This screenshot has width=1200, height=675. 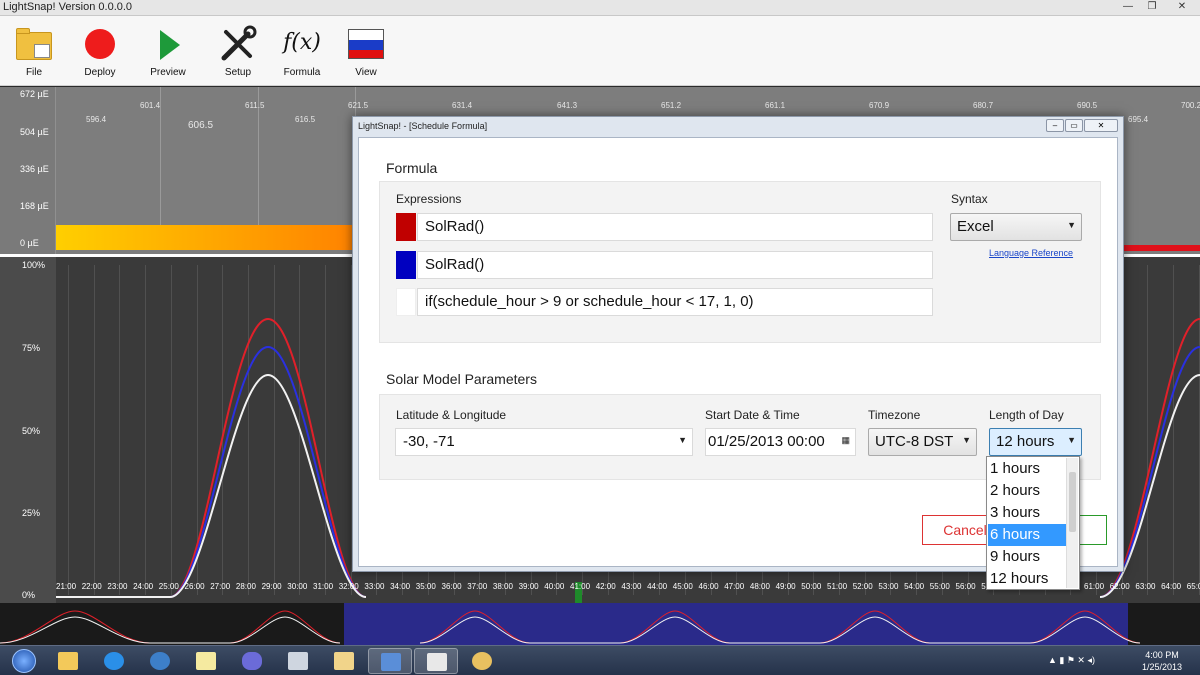 What do you see at coordinates (1101, 125) in the screenshot?
I see `dialog-close-button: ✕` at bounding box center [1101, 125].